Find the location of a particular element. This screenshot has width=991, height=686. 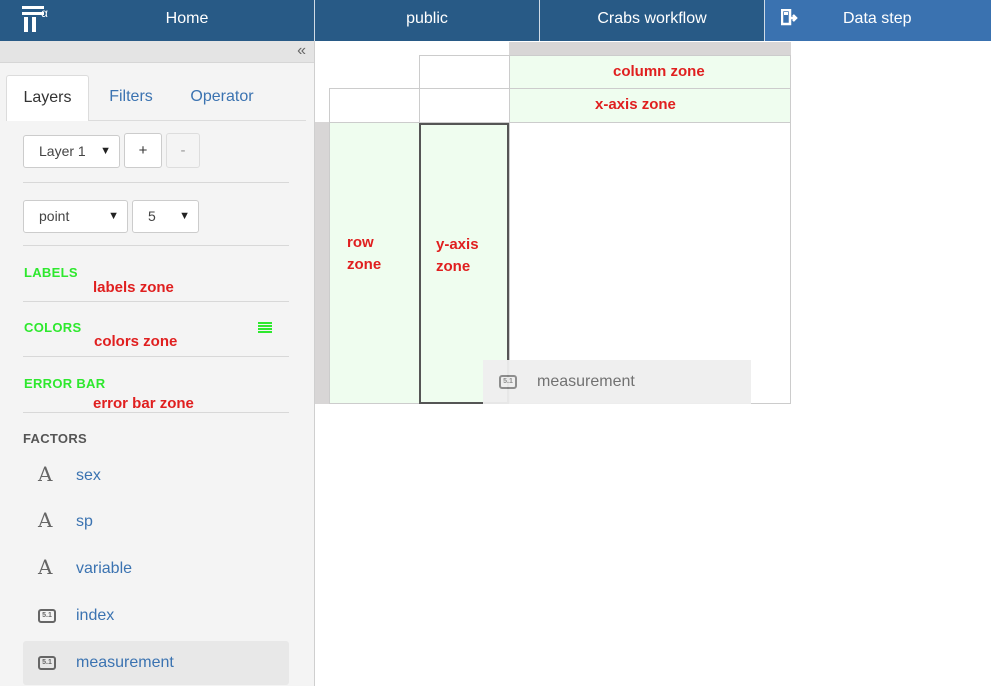

column-zone: column zone is located at coordinates (650, 72).